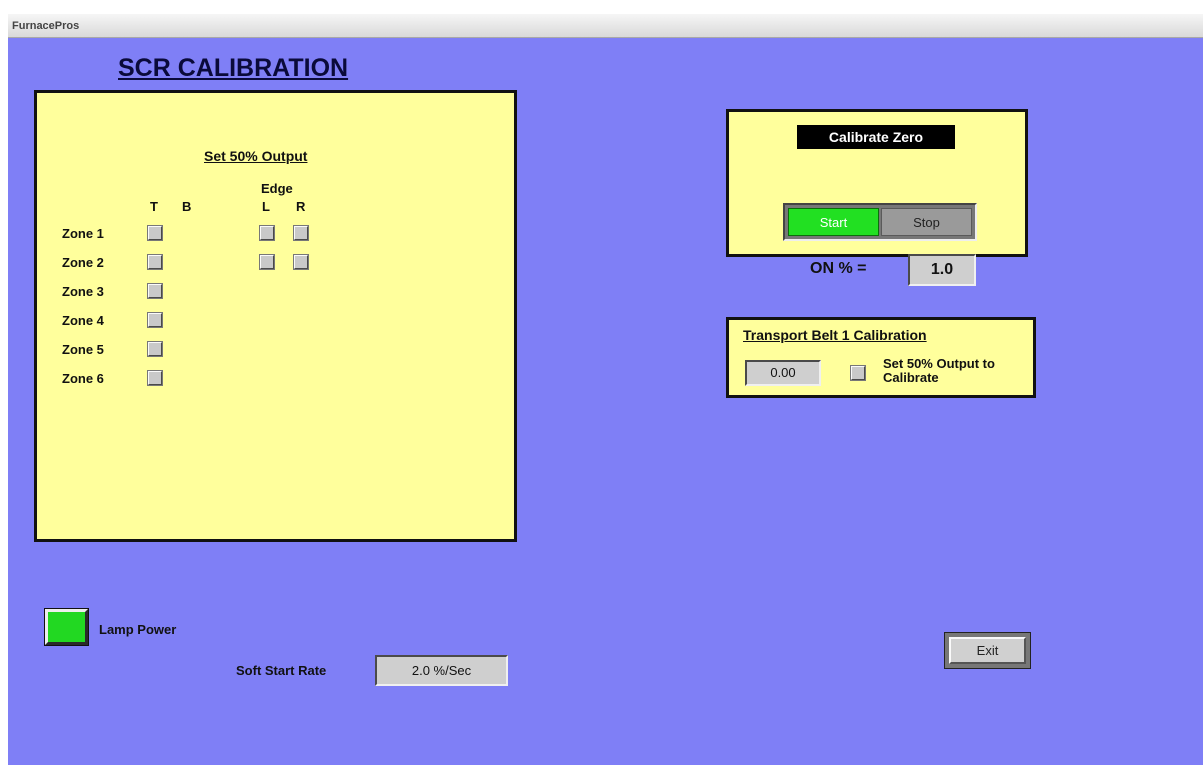 This screenshot has height=765, width=1203. Describe the element at coordinates (233, 68) in the screenshot. I see `page-title: SCR CALIBRATION` at that location.